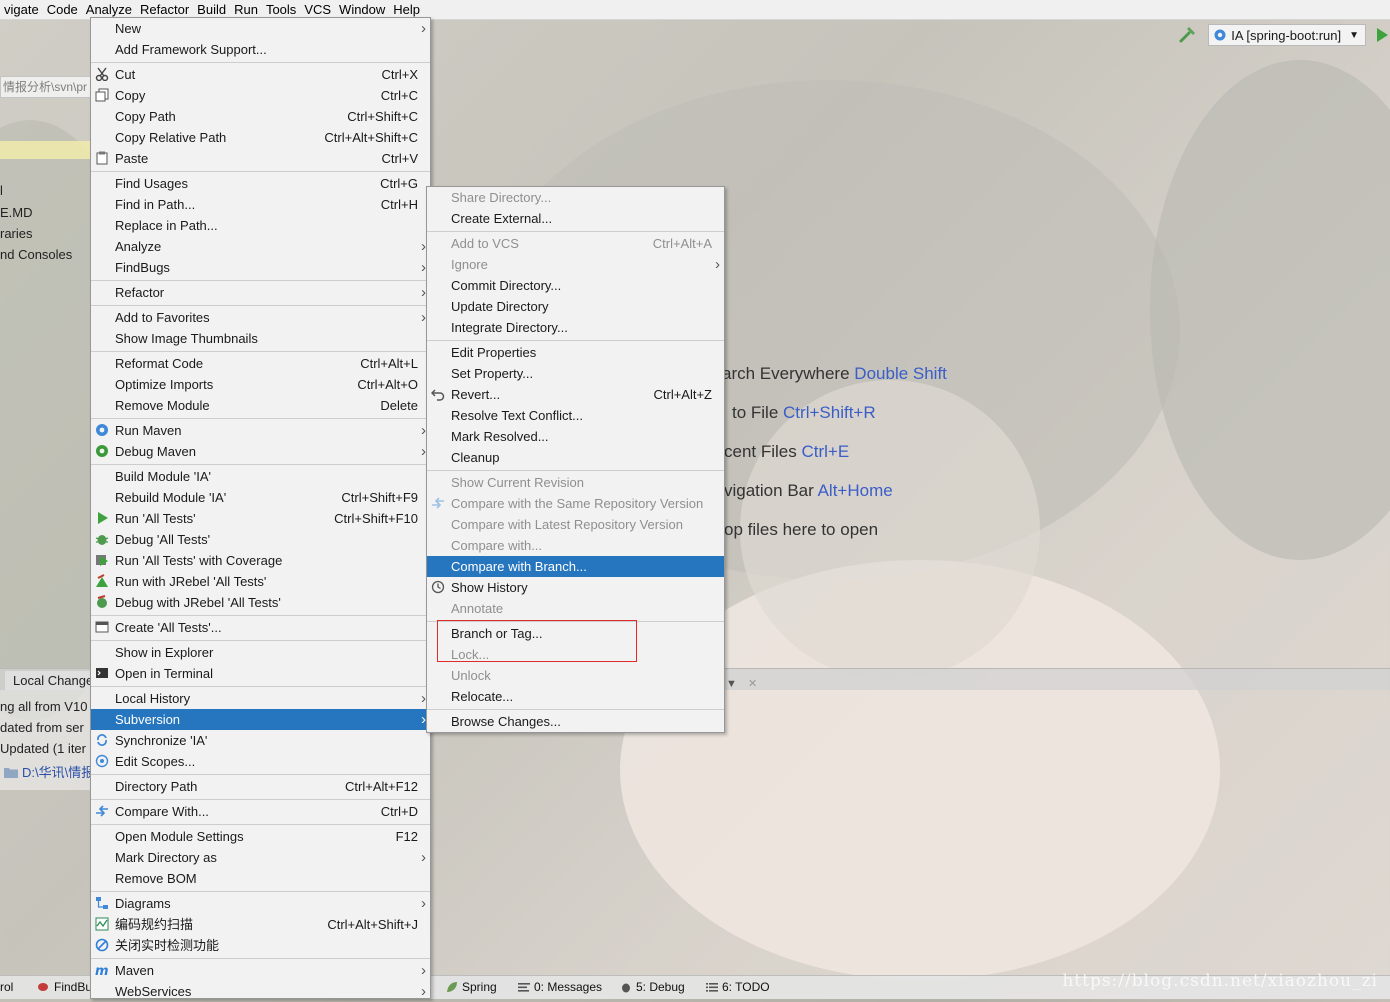  What do you see at coordinates (808, 491) in the screenshot?
I see `hint-navigation-bar: vigation Bar Alt+Home` at bounding box center [808, 491].